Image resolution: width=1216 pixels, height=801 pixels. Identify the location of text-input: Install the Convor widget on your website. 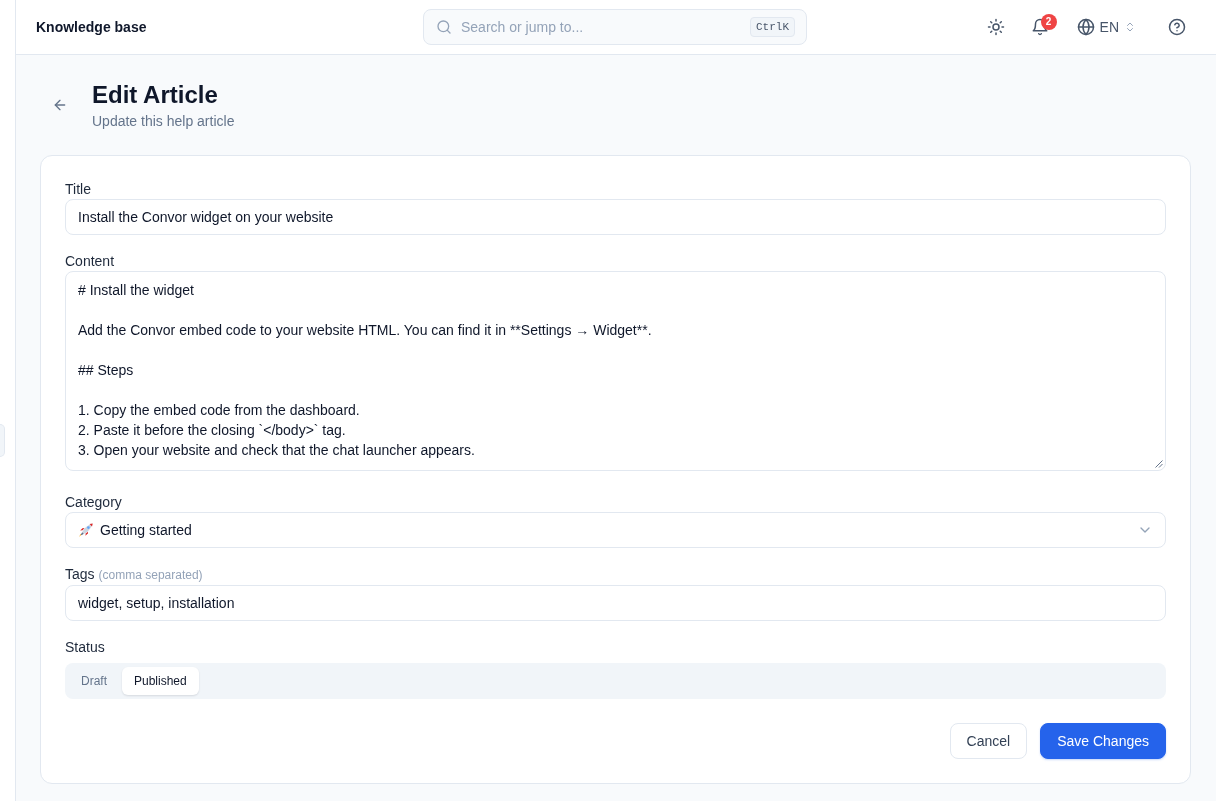
(615, 217).